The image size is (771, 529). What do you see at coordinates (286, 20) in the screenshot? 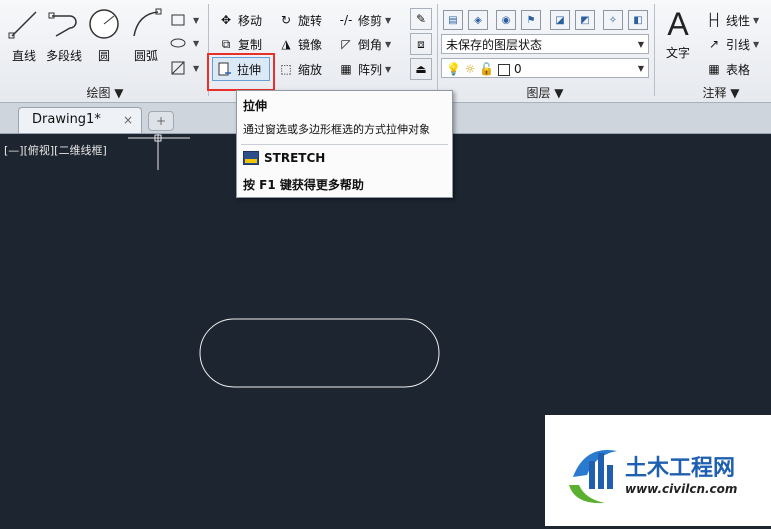
I see `rotate-icon: ↻` at bounding box center [286, 20].